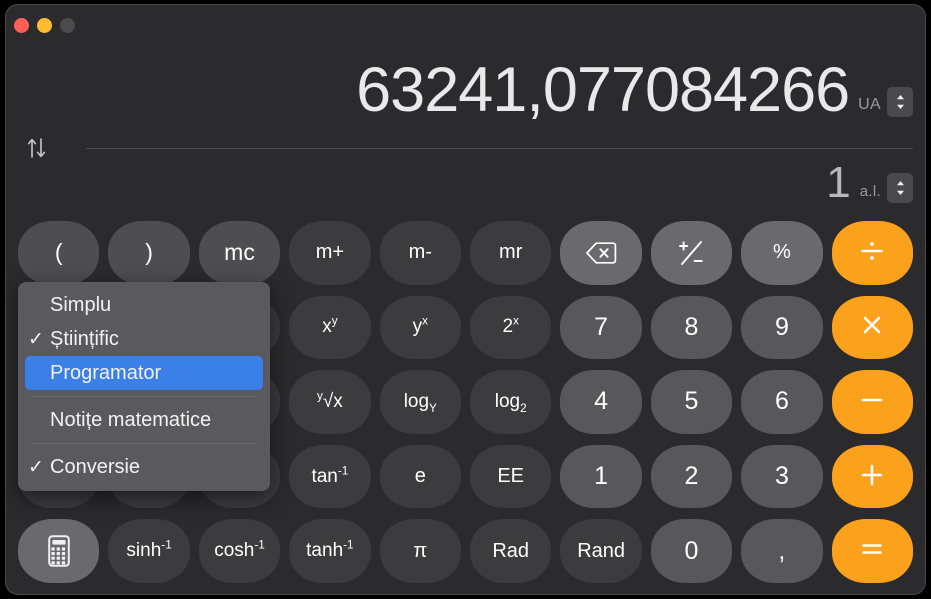 This screenshot has width=931, height=599. I want to click on menu-item-conversie: ✓ Conversie, so click(144, 467).